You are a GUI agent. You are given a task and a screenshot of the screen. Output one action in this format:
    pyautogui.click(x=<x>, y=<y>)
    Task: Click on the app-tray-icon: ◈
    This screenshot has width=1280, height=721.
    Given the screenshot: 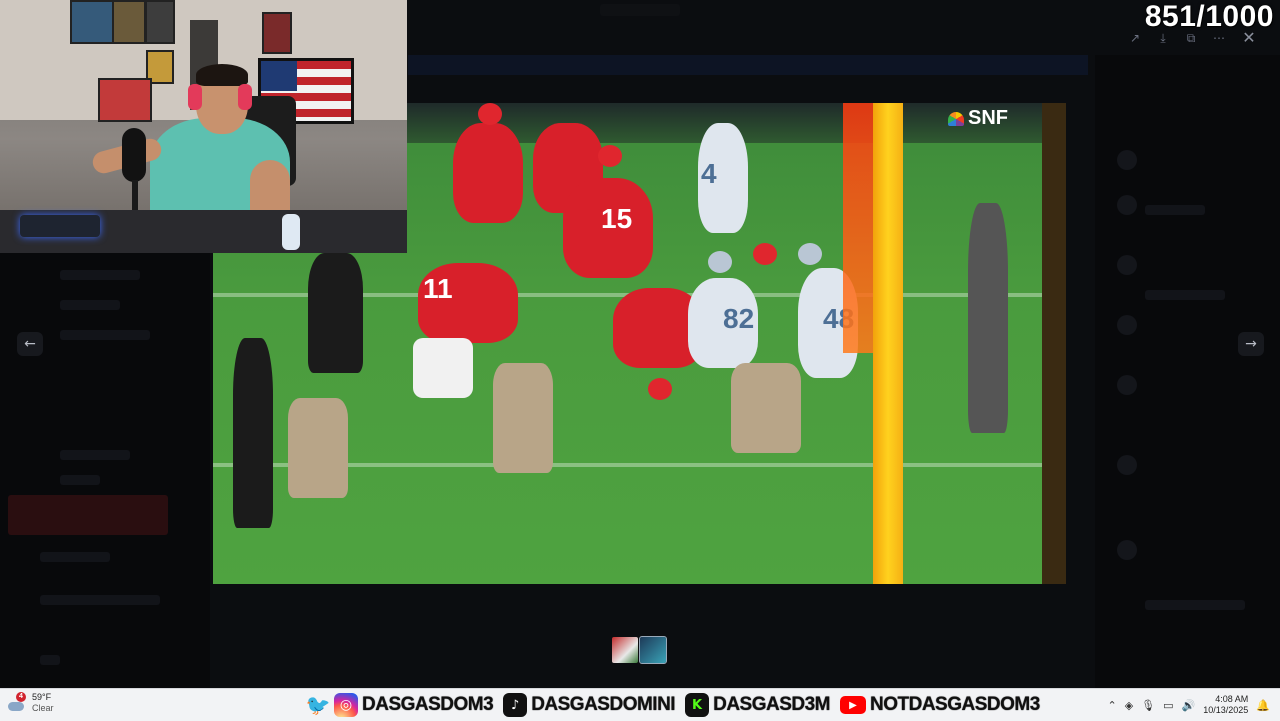 What is the action you would take?
    pyautogui.click(x=1129, y=705)
    